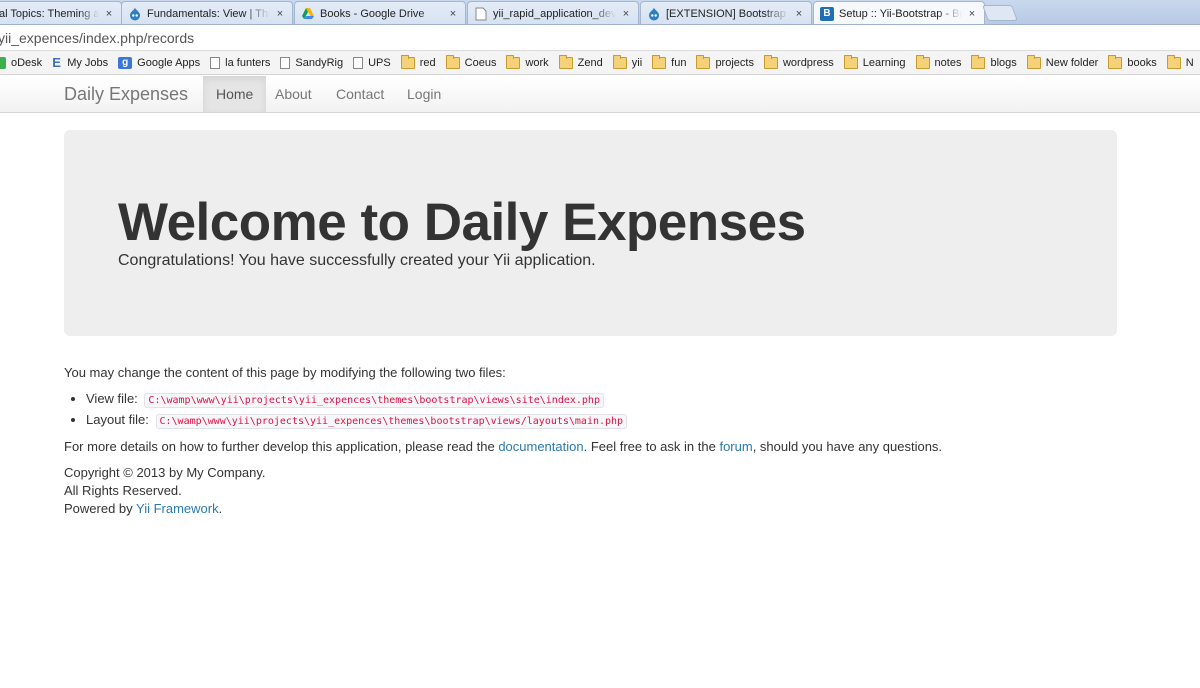 Image resolution: width=1200 pixels, height=688 pixels. I want to click on browser-tab: Fundamentals: View | The ×, so click(207, 12).